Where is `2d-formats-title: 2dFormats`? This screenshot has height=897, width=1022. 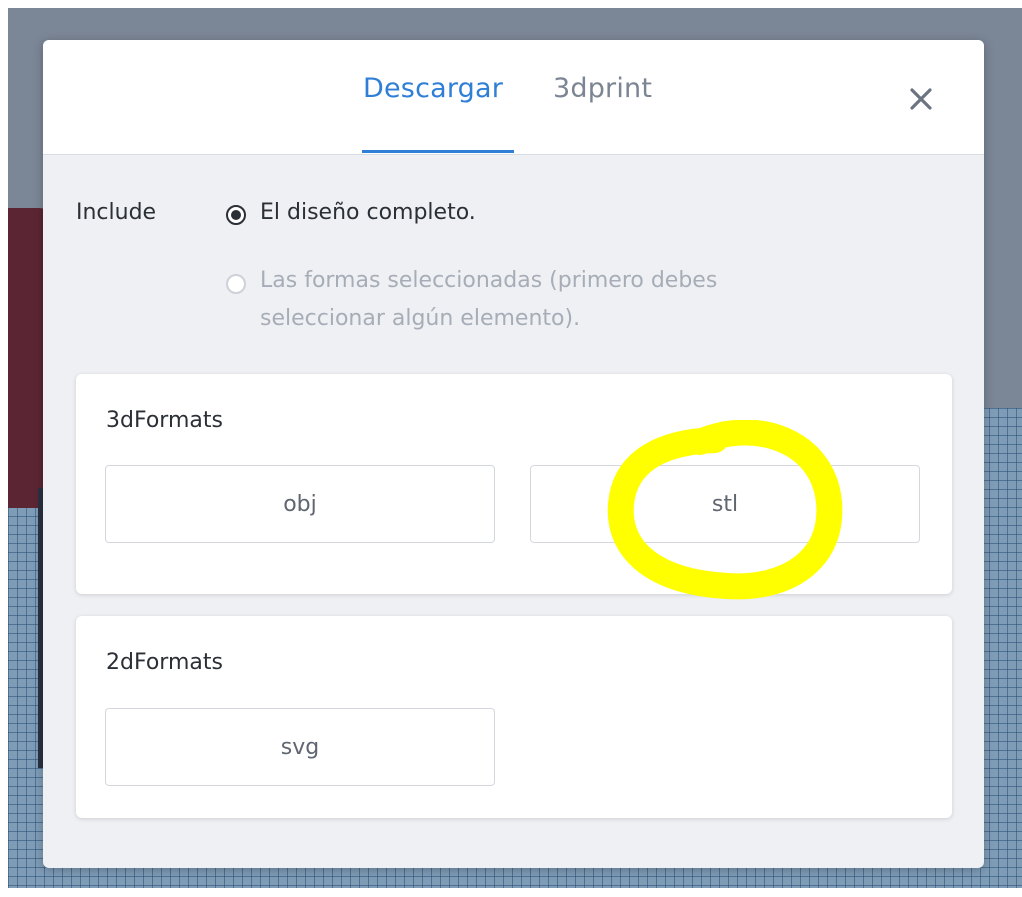 2d-formats-title: 2dFormats is located at coordinates (164, 662).